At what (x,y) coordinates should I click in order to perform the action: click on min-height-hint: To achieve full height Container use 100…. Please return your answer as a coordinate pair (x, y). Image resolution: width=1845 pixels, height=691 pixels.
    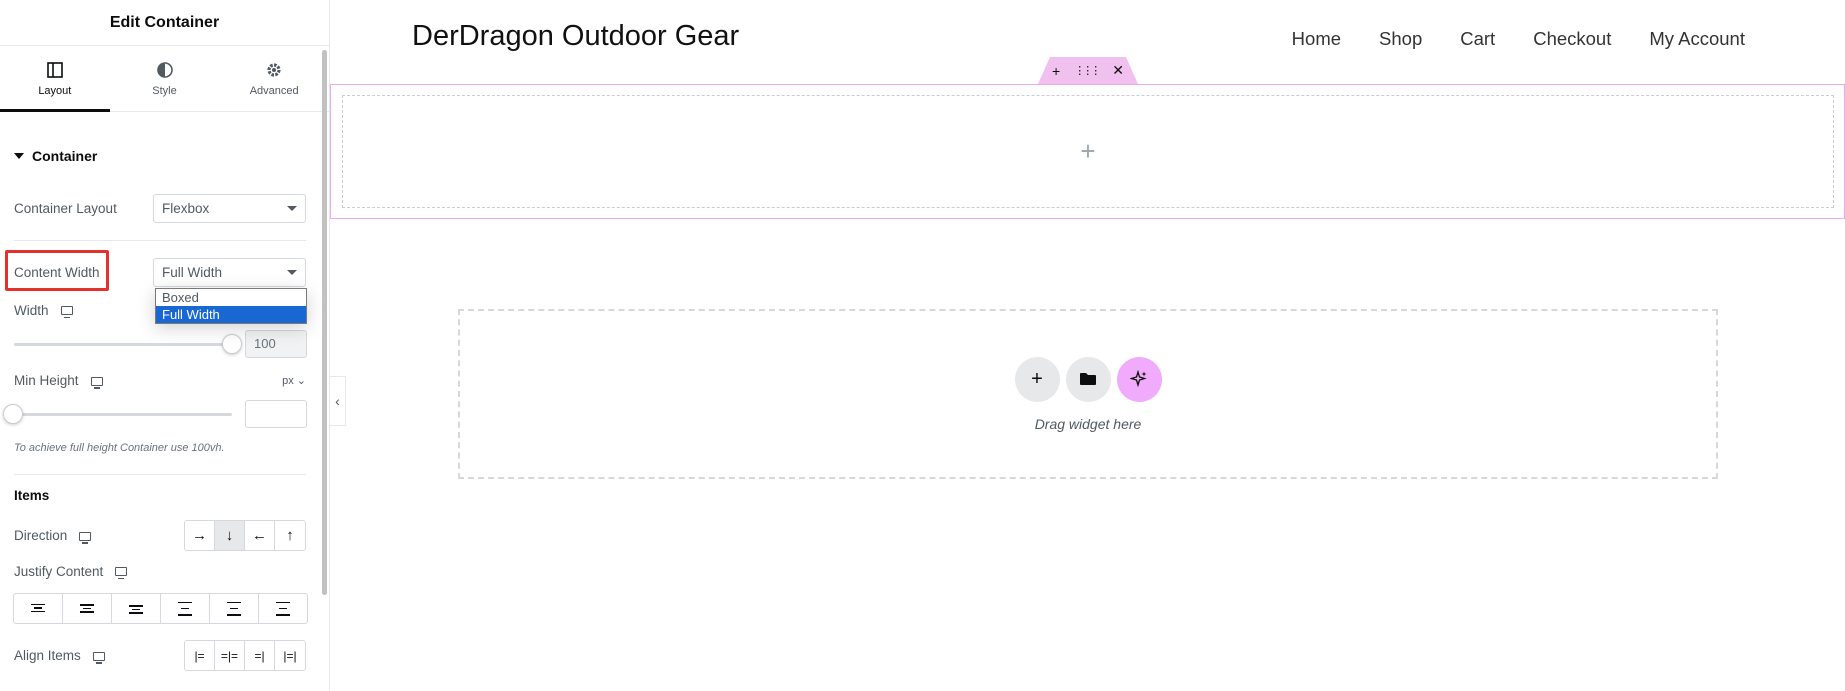
    Looking at the image, I should click on (119, 448).